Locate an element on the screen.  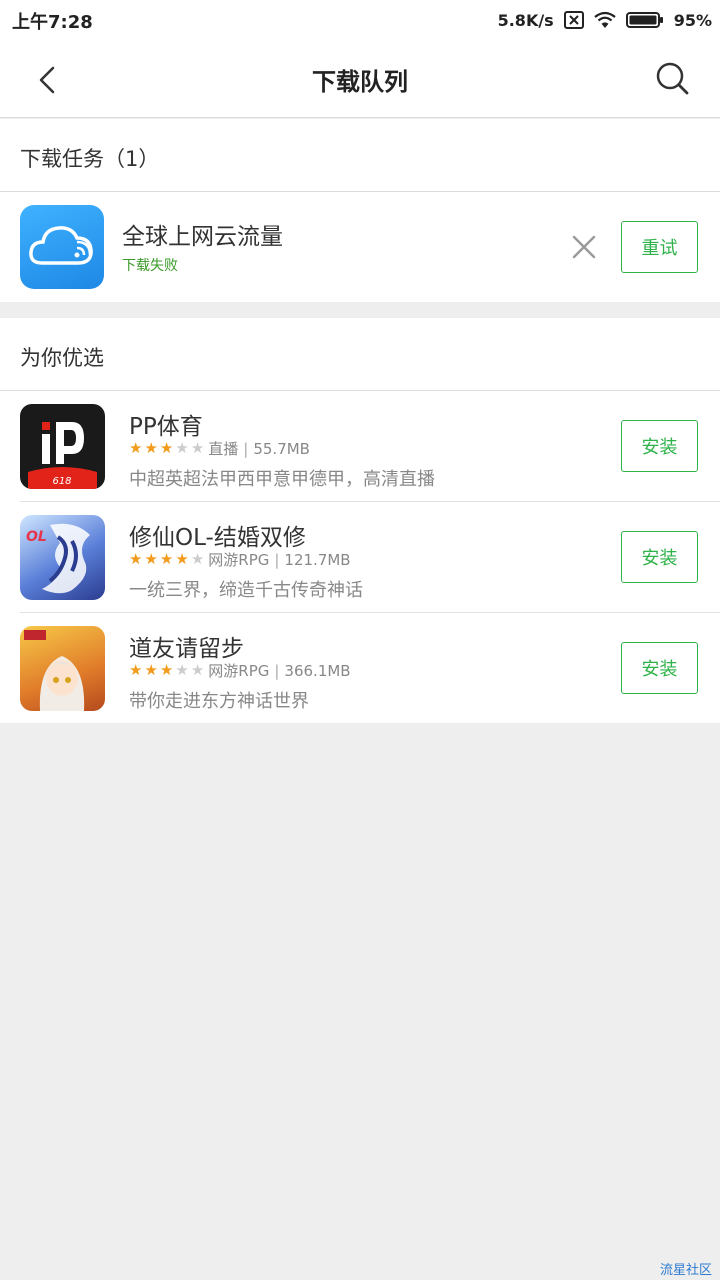
app-name: 修仙OL-结婚双修 is located at coordinates (217, 538).